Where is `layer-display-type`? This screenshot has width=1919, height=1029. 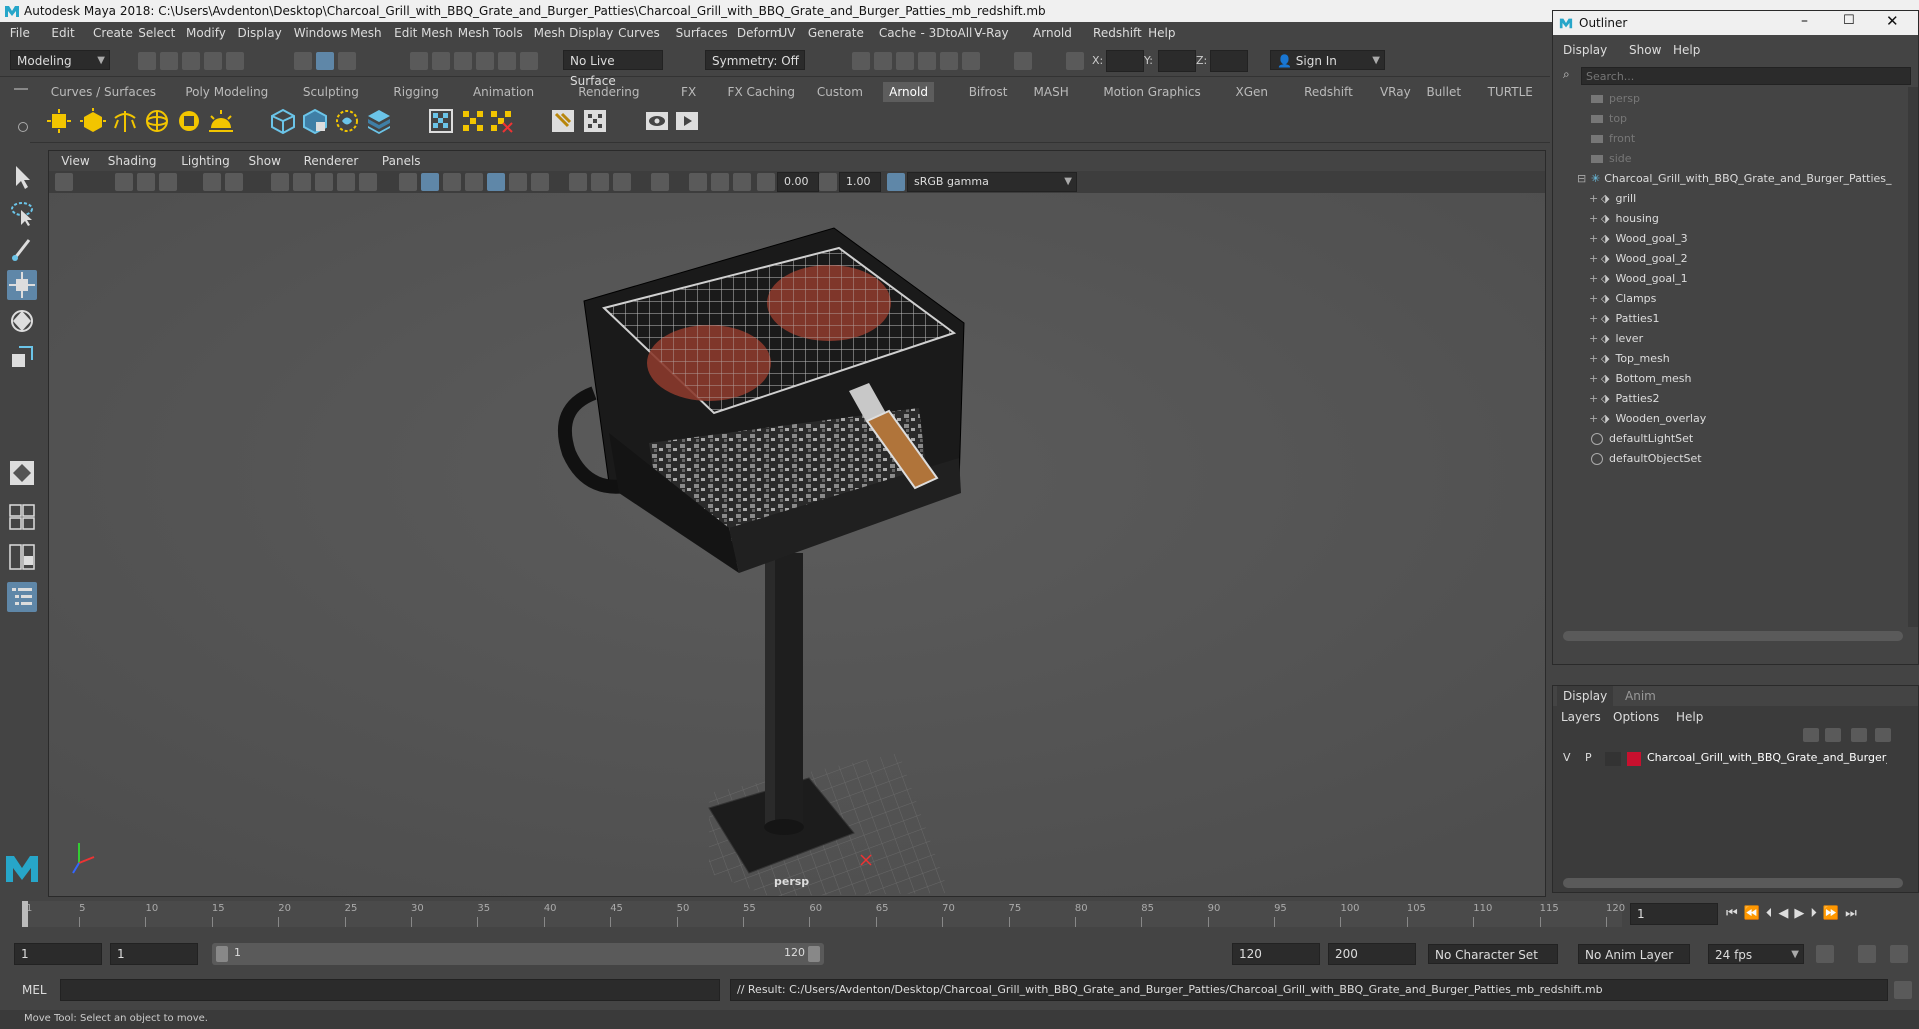
layer-display-type is located at coordinates (1613, 759).